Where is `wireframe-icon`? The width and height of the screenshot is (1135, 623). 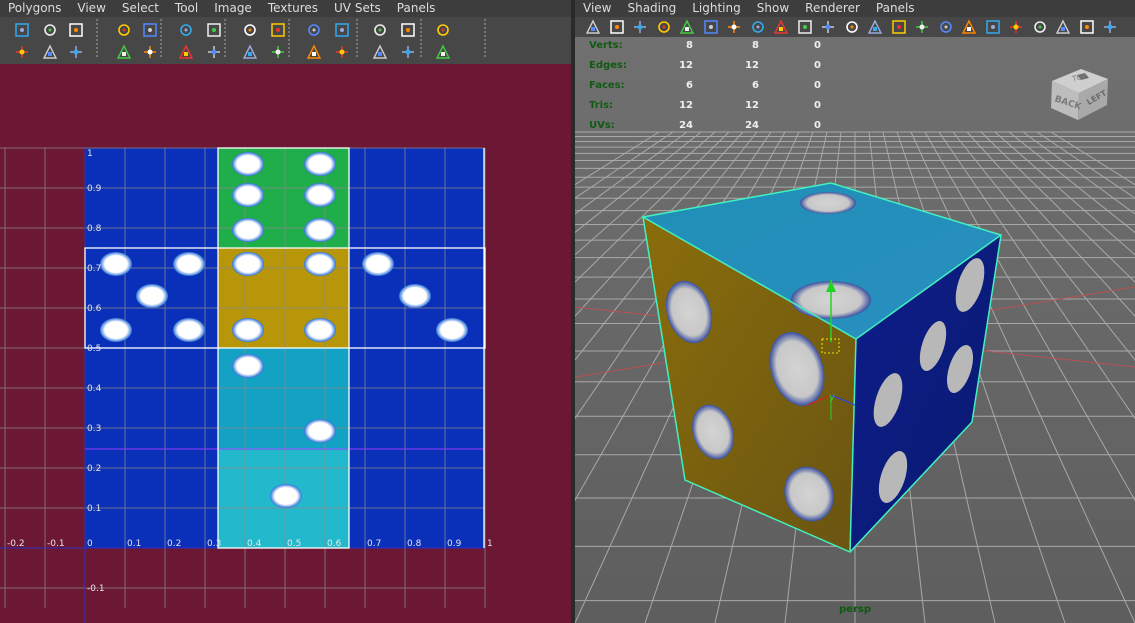
wireframe-icon is located at coordinates (875, 26).